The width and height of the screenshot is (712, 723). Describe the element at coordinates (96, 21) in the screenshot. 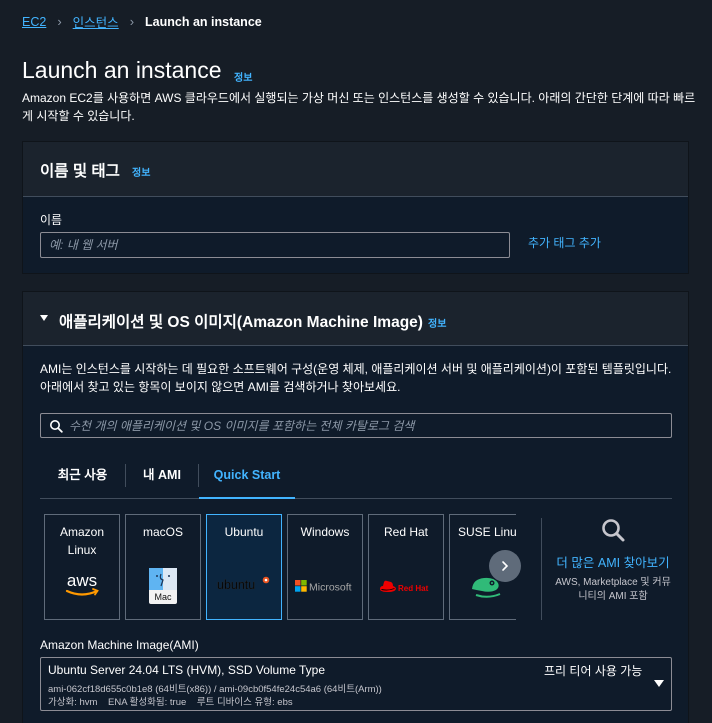

I see `breadcrumb-instances-link: 인스턴스` at that location.